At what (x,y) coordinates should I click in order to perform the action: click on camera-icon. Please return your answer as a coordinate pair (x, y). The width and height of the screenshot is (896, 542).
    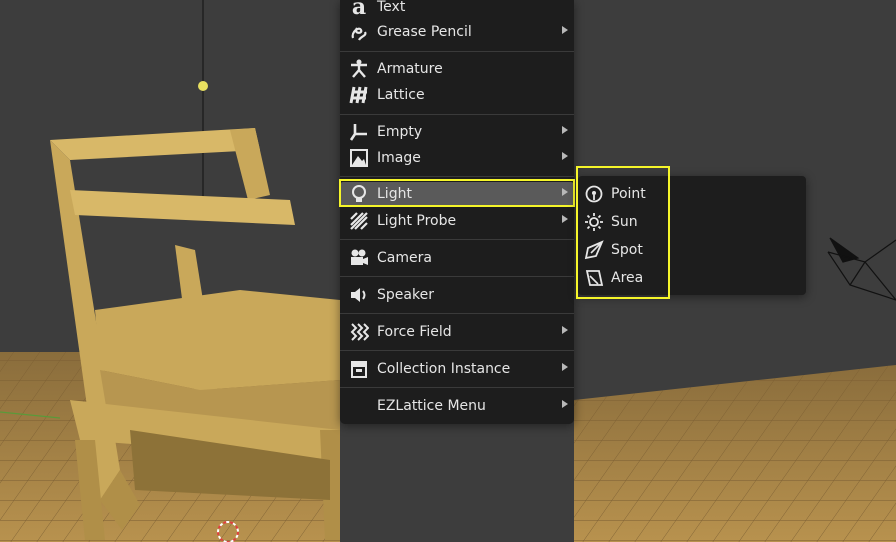
    Looking at the image, I should click on (359, 258).